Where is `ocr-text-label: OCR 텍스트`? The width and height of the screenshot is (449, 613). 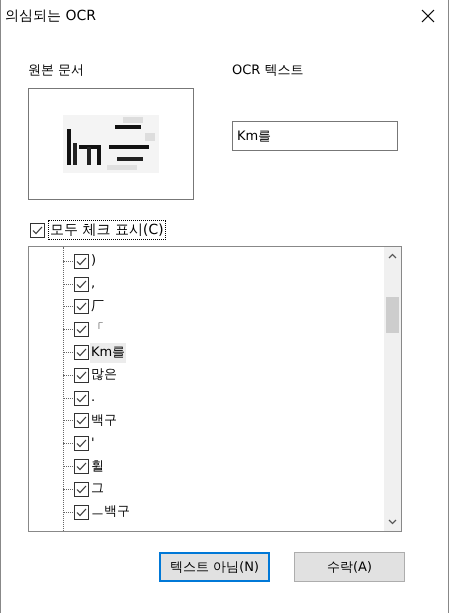
ocr-text-label: OCR 텍스트 is located at coordinates (268, 71).